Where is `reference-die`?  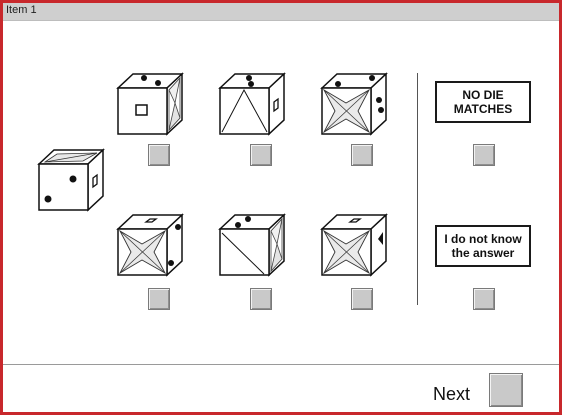
reference-die is located at coordinates (71, 180).